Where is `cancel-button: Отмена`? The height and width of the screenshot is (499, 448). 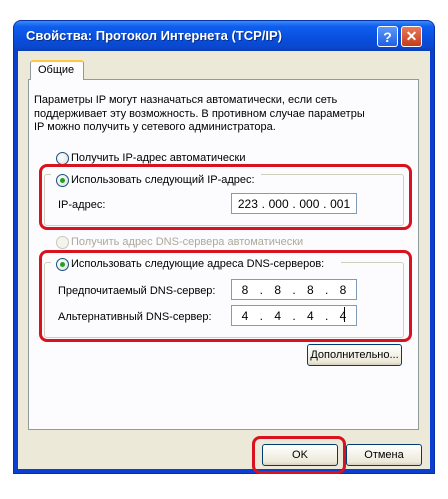
cancel-button: Отмена is located at coordinates (384, 455).